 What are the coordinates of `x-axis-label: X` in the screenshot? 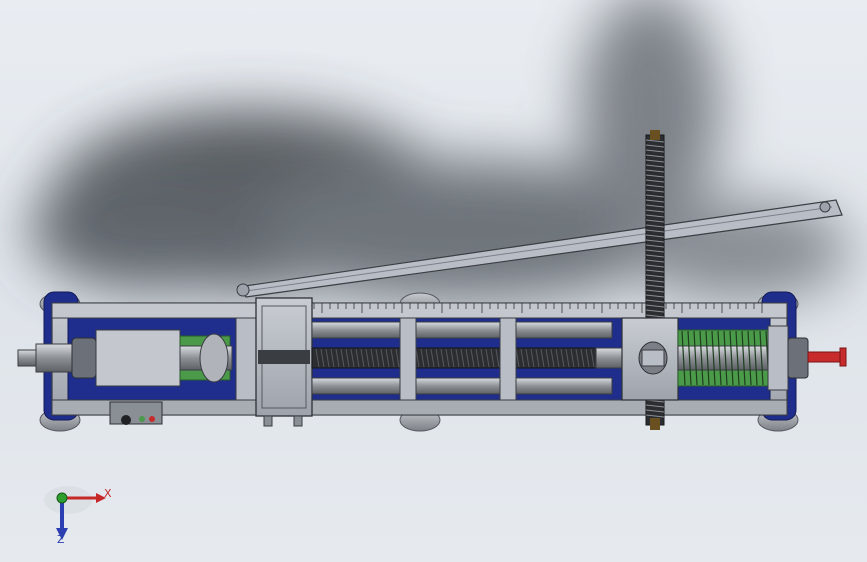 It's located at (108, 493).